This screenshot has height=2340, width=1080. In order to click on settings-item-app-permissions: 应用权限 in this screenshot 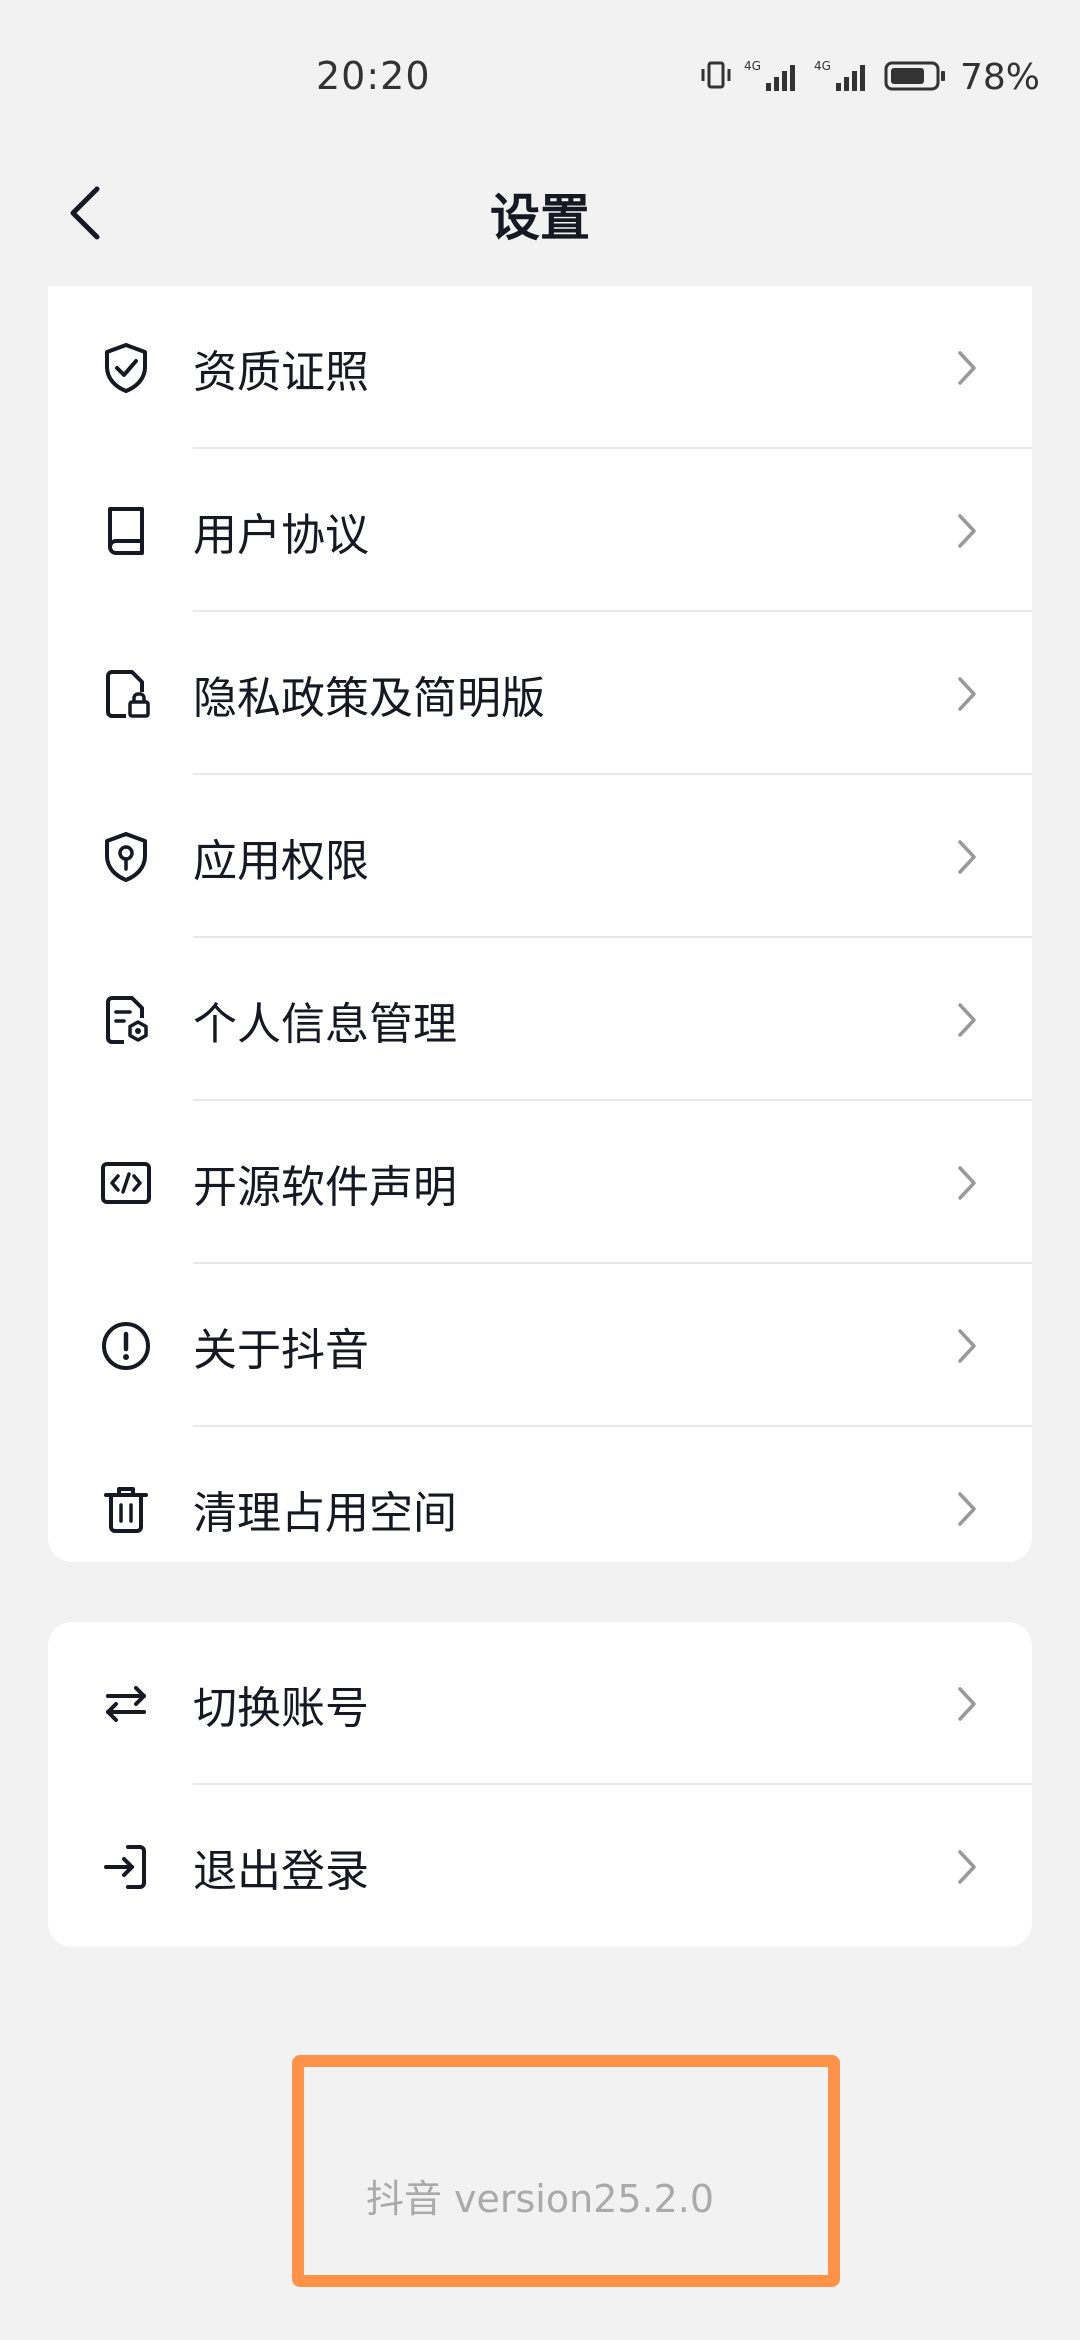, I will do `click(540, 856)`.